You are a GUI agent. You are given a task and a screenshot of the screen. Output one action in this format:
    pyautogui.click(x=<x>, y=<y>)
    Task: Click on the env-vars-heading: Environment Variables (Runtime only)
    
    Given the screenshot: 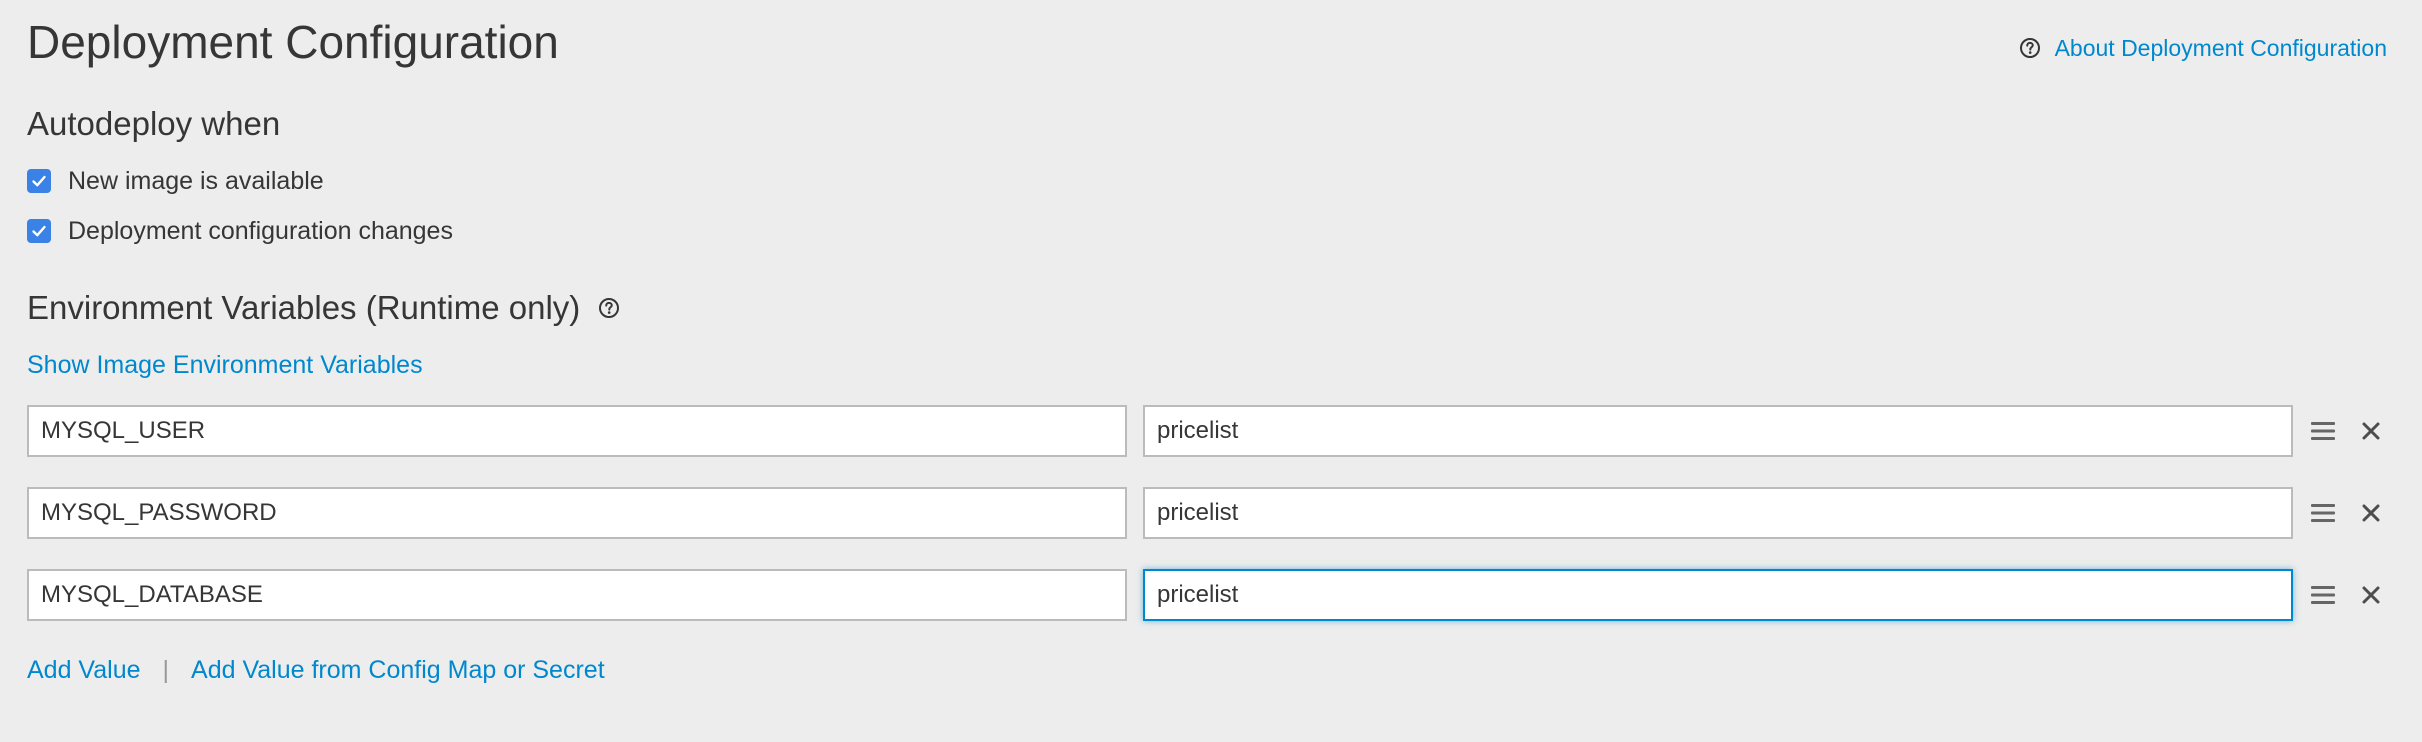 What is the action you would take?
    pyautogui.click(x=323, y=308)
    